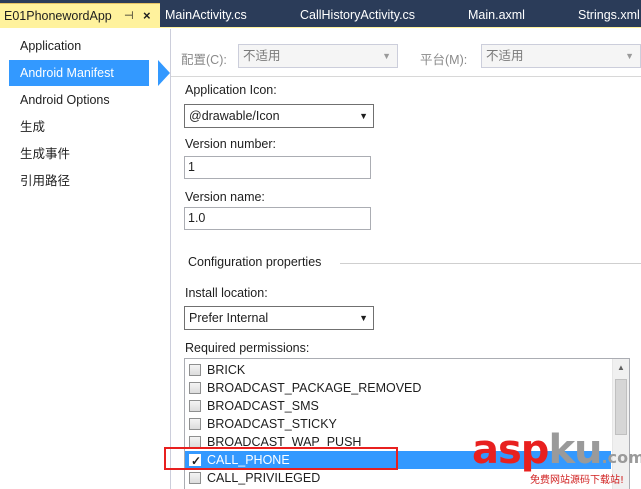 The width and height of the screenshot is (641, 489). Describe the element at coordinates (84, 154) in the screenshot. I see `nav-item-build-events: 生成事件` at that location.